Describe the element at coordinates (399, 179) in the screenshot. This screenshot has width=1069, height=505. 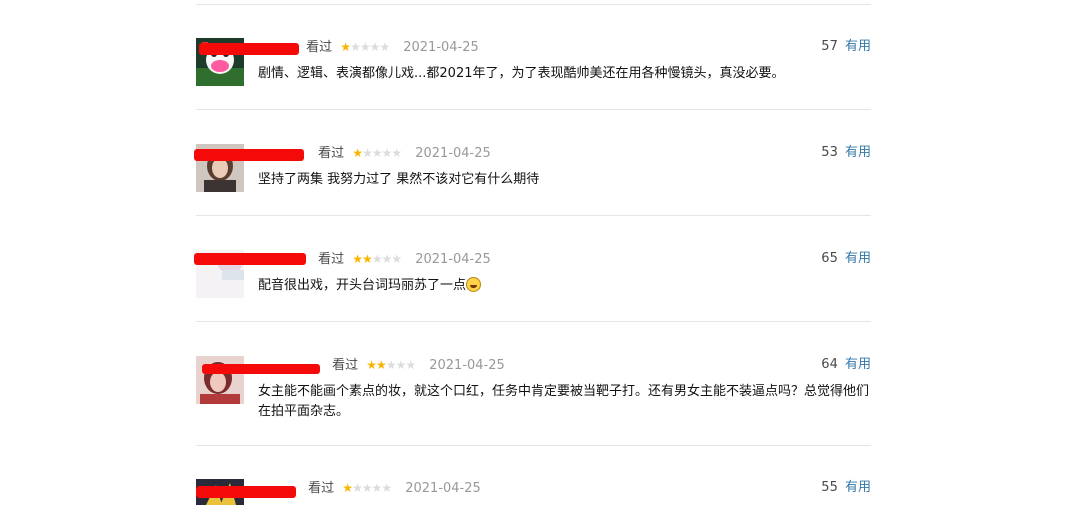
I see `comment-text: 坚持了两集 我努力过了 果然不该对它有什么期待` at that location.